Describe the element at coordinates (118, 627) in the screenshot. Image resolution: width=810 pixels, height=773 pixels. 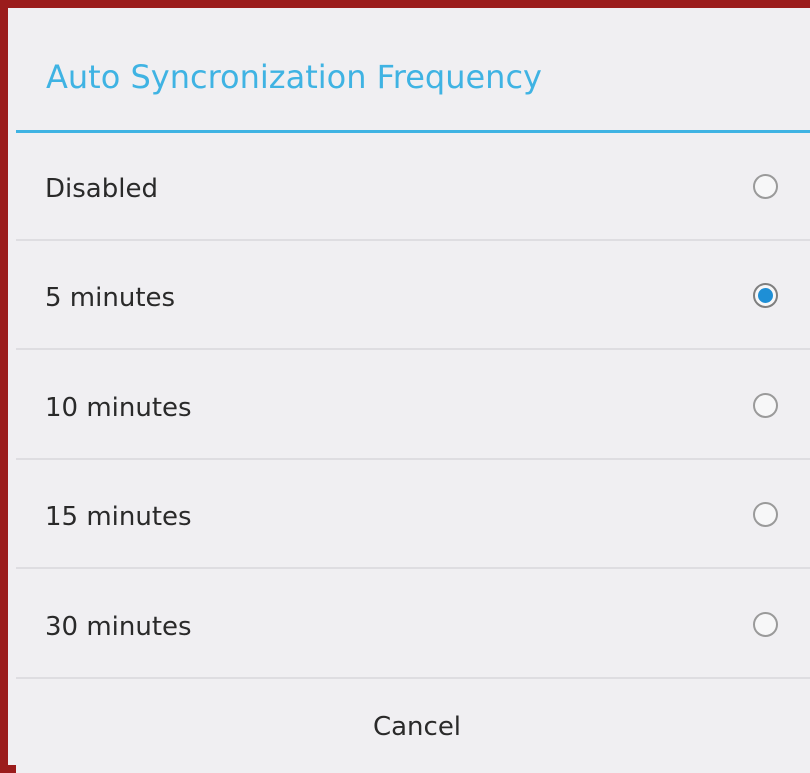
I see `option-label: 30 minutes` at that location.